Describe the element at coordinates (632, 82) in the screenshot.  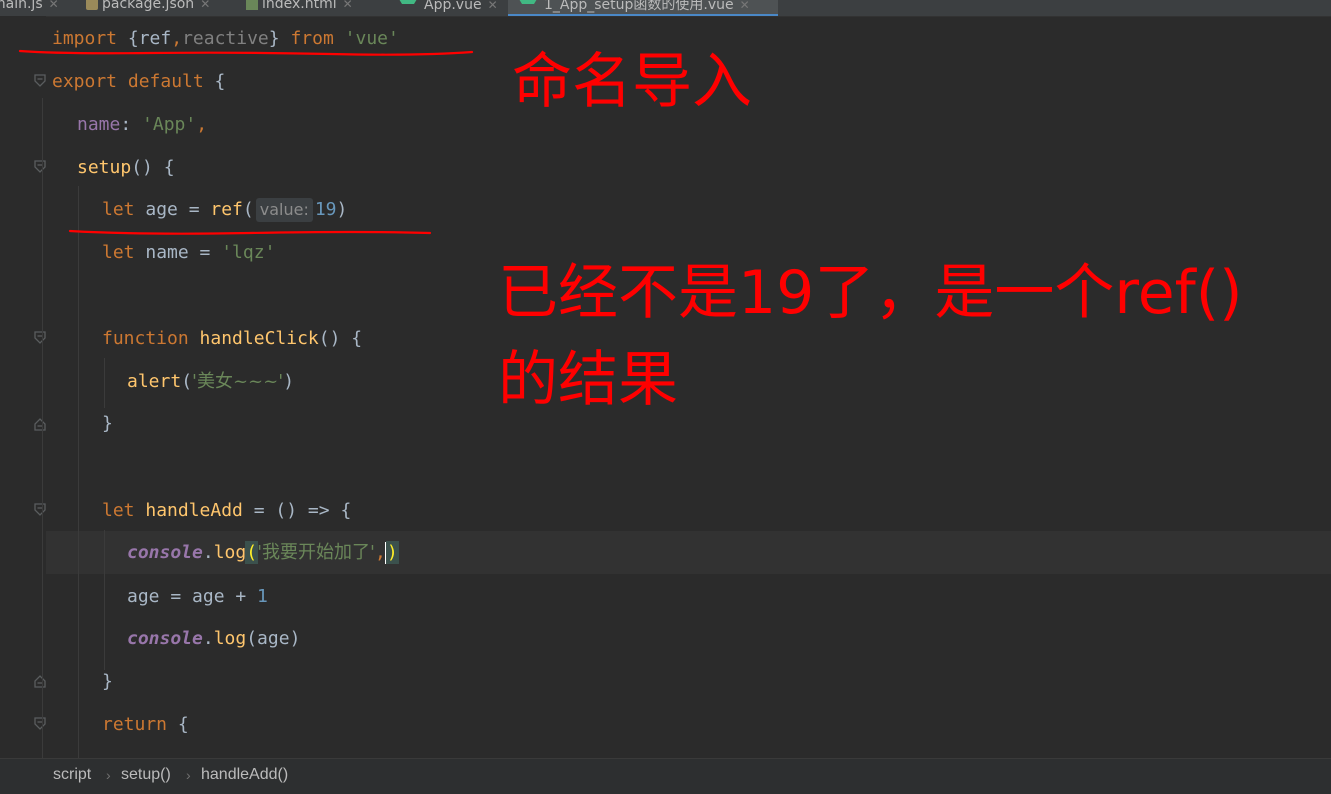
I see `annotation-named-import: 命名导入` at that location.